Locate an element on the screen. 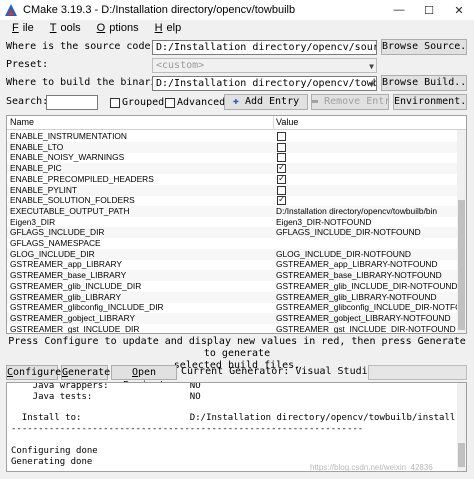 This screenshot has width=474, height=479. menu-help-rest: elp is located at coordinates (174, 28).